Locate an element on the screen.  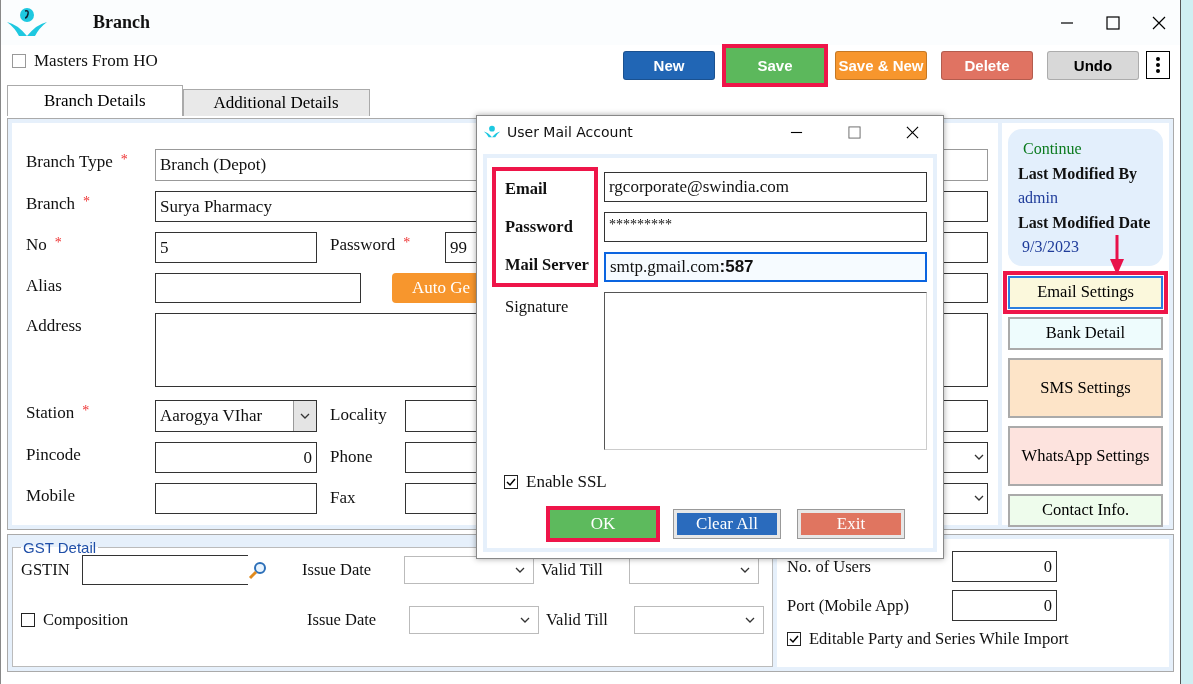
toolbar-button: Undo is located at coordinates (1093, 65).